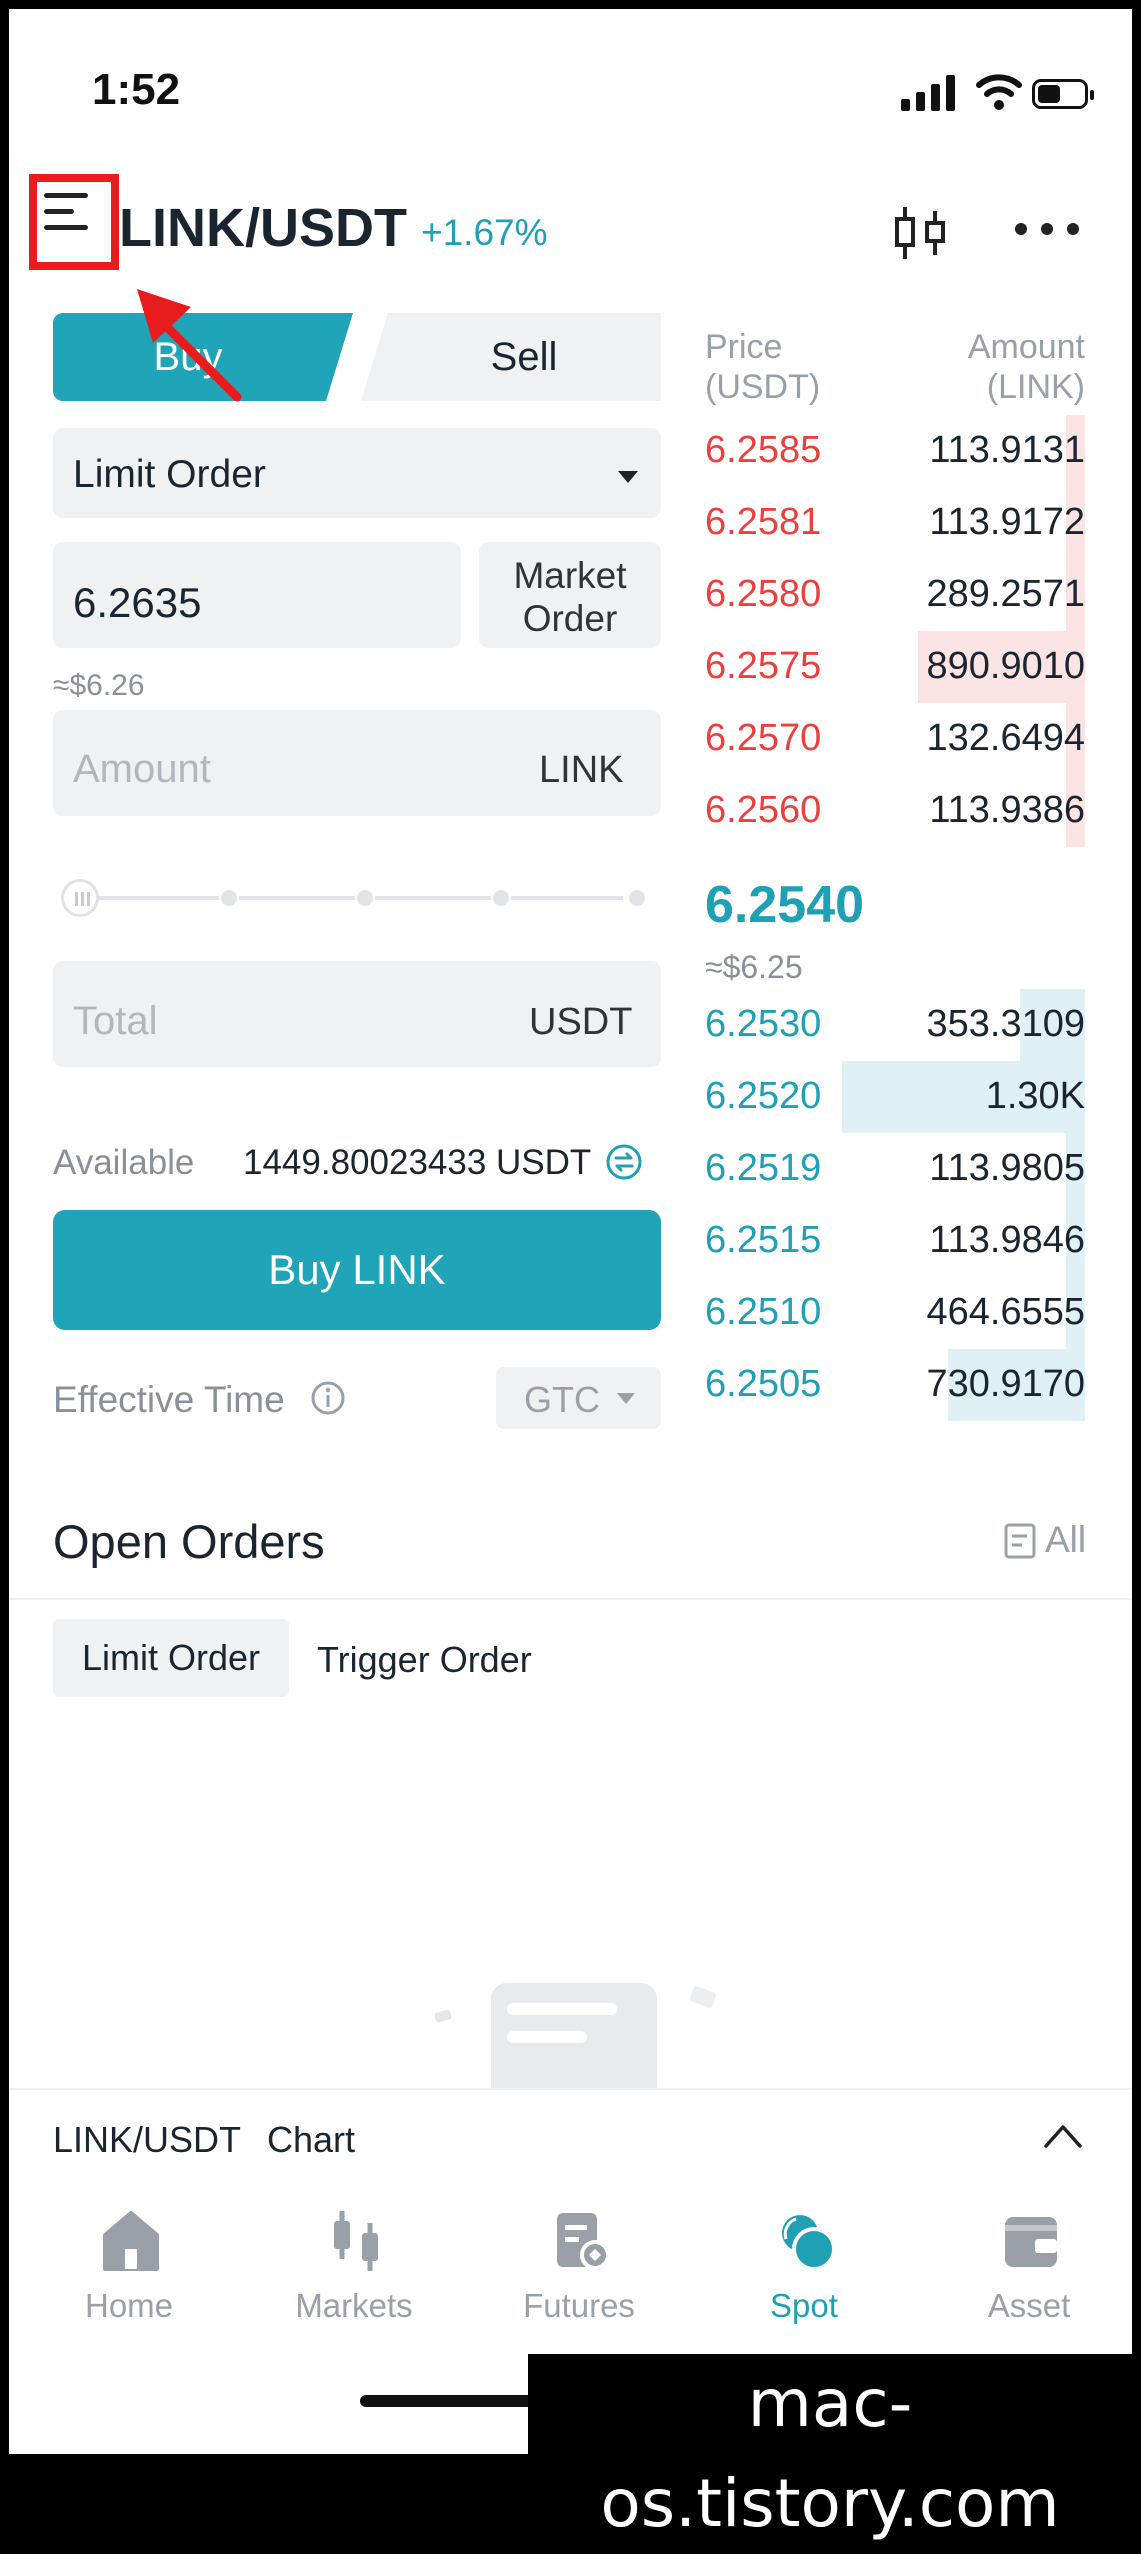  I want to click on orderbook-price: 6.2515, so click(763, 1240).